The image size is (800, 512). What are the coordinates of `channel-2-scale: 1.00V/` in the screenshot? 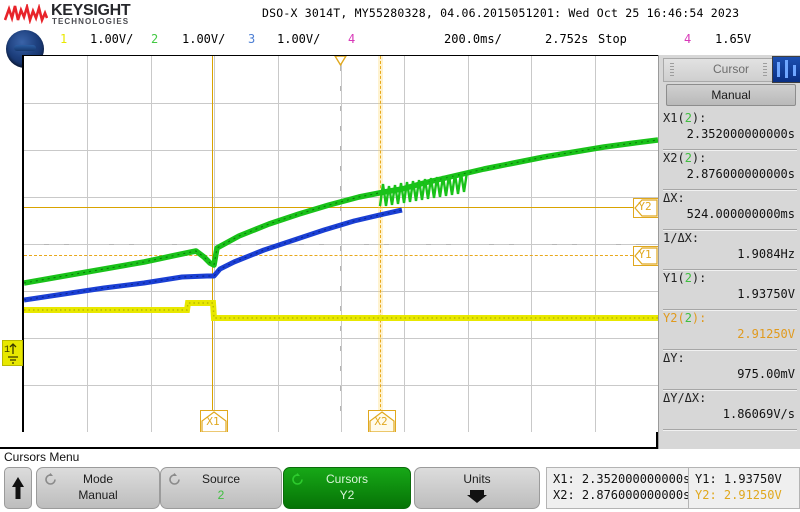 It's located at (203, 39).